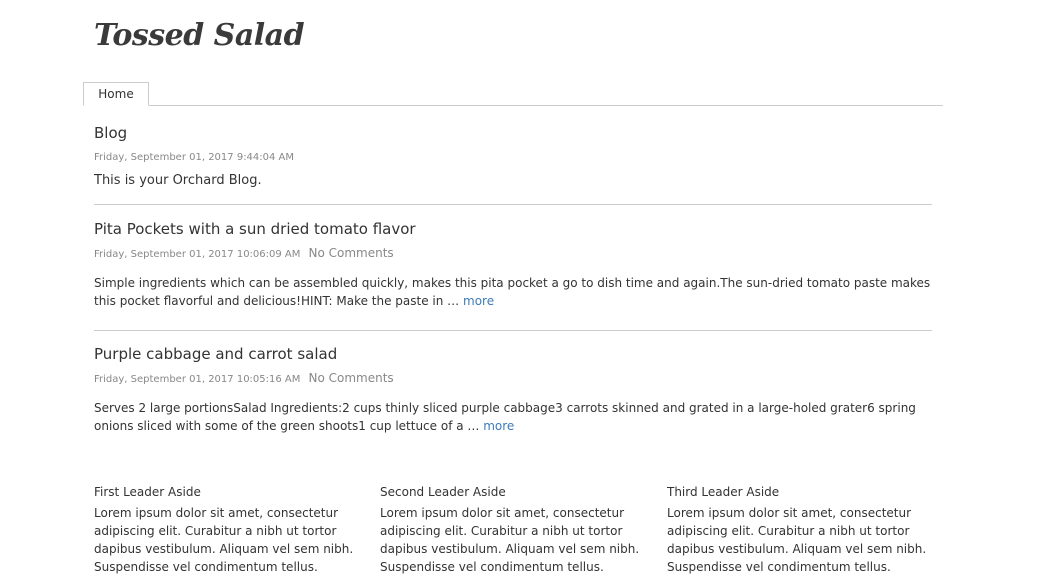 The image size is (1064, 576). What do you see at coordinates (513, 94) in the screenshot?
I see `main-nav: Home` at bounding box center [513, 94].